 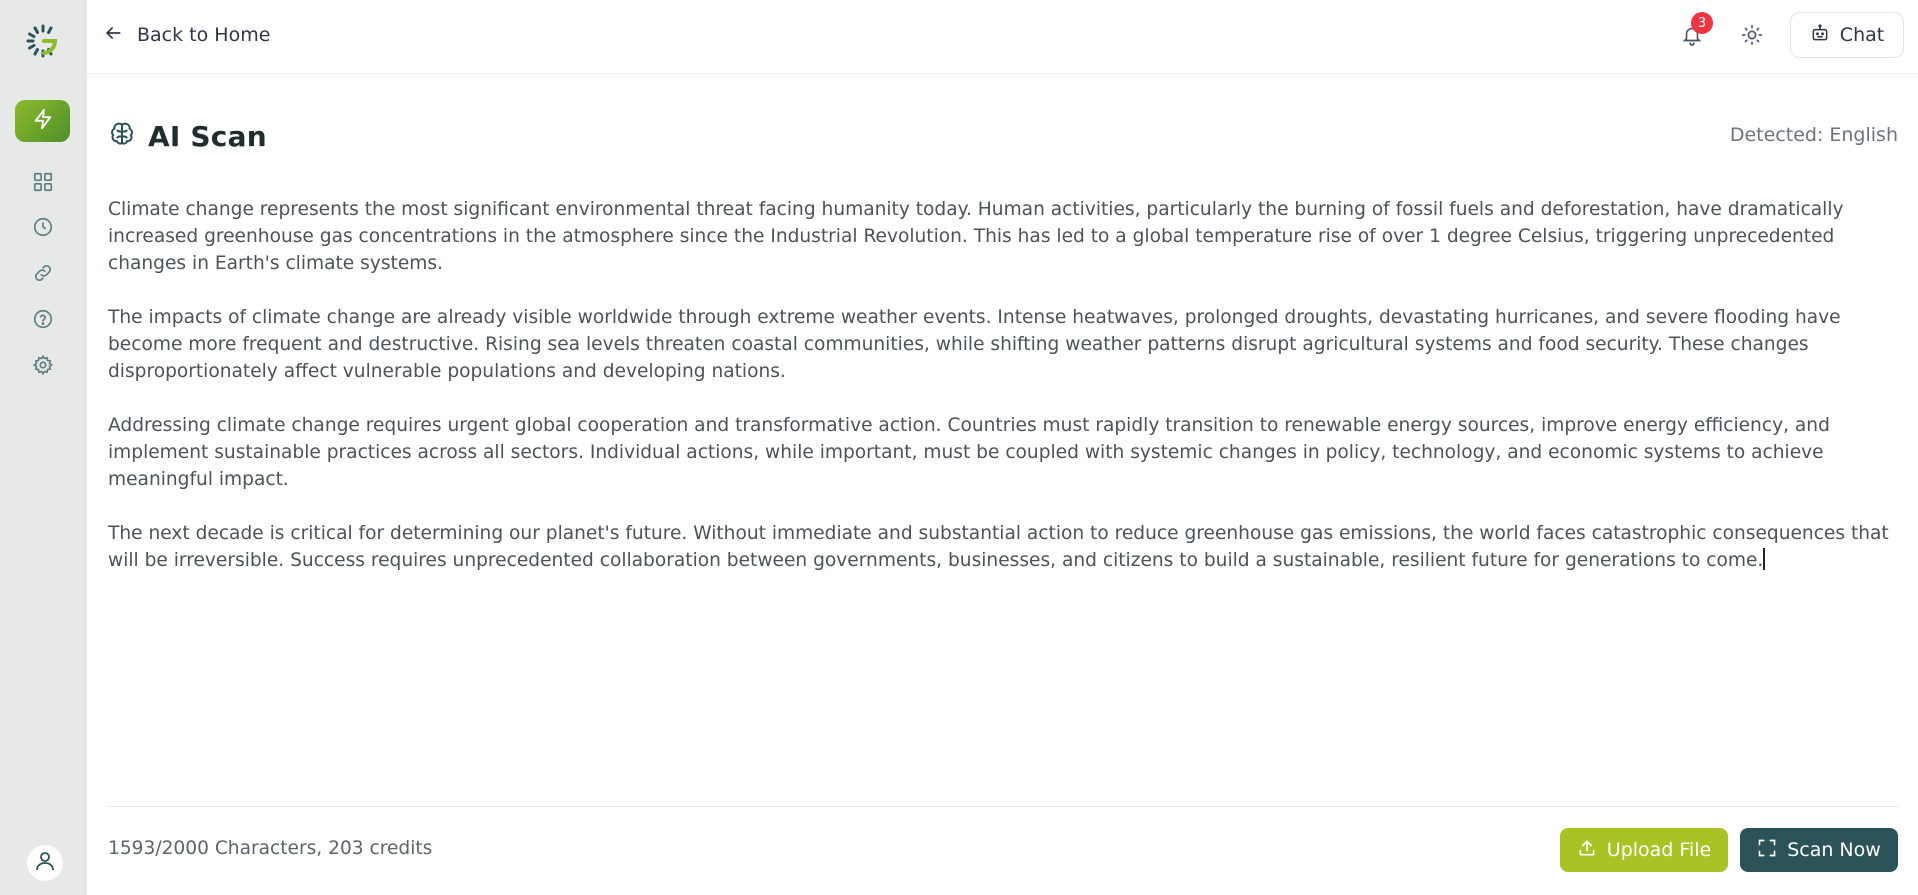 I want to click on app-logo-icon, so click(x=43, y=41).